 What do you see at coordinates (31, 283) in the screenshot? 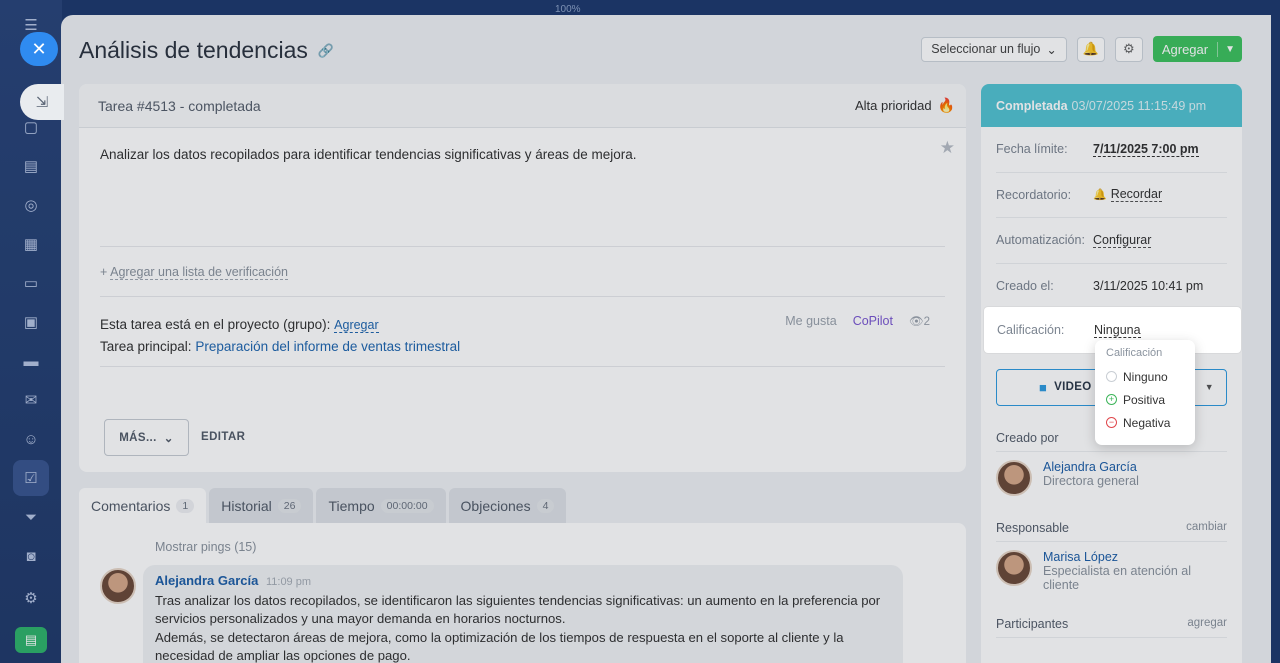
I see `documents-icon: ▭` at bounding box center [31, 283].